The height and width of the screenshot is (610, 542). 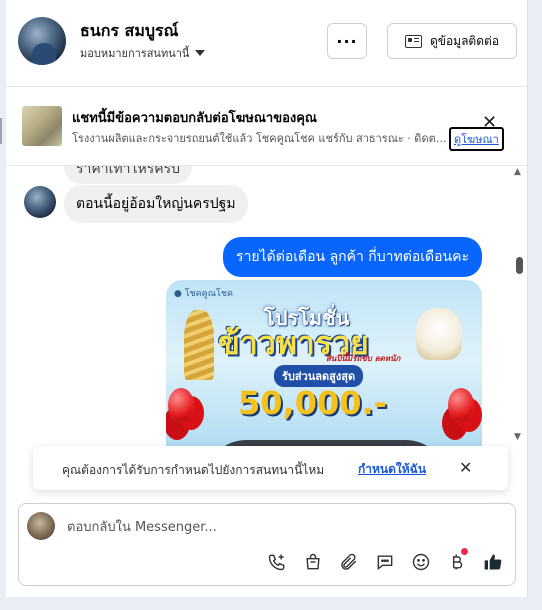 What do you see at coordinates (156, 204) in the screenshot?
I see `incoming-message-bubble: ตอนนี้อยู่อ้อมใหญ่นครปฐม` at bounding box center [156, 204].